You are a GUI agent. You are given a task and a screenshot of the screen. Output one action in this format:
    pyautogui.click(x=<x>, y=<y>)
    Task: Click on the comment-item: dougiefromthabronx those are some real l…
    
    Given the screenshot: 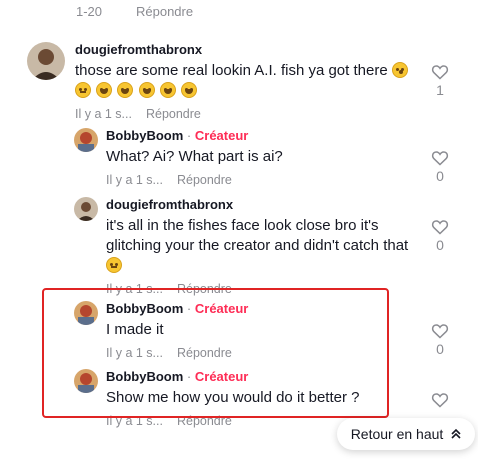 What is the action you would take?
    pyautogui.click(x=217, y=81)
    